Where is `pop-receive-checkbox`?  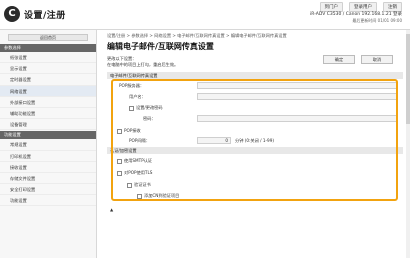 pop-receive-checkbox is located at coordinates (119, 131).